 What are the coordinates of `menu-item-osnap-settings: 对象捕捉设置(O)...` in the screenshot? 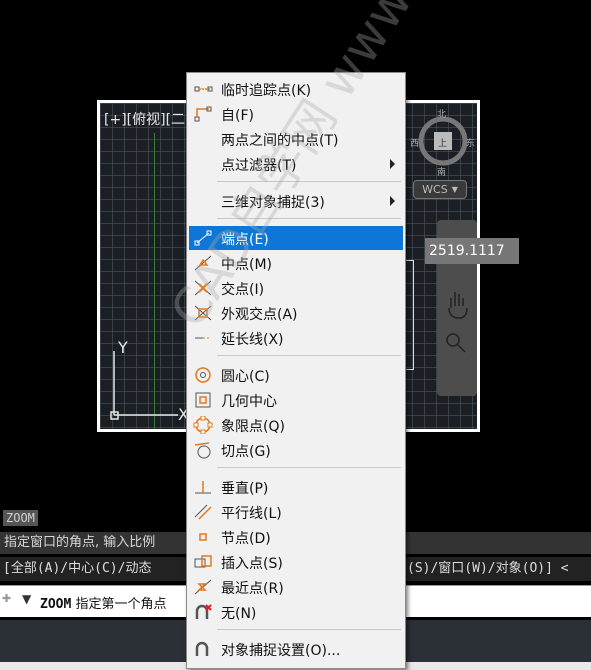 It's located at (296, 649).